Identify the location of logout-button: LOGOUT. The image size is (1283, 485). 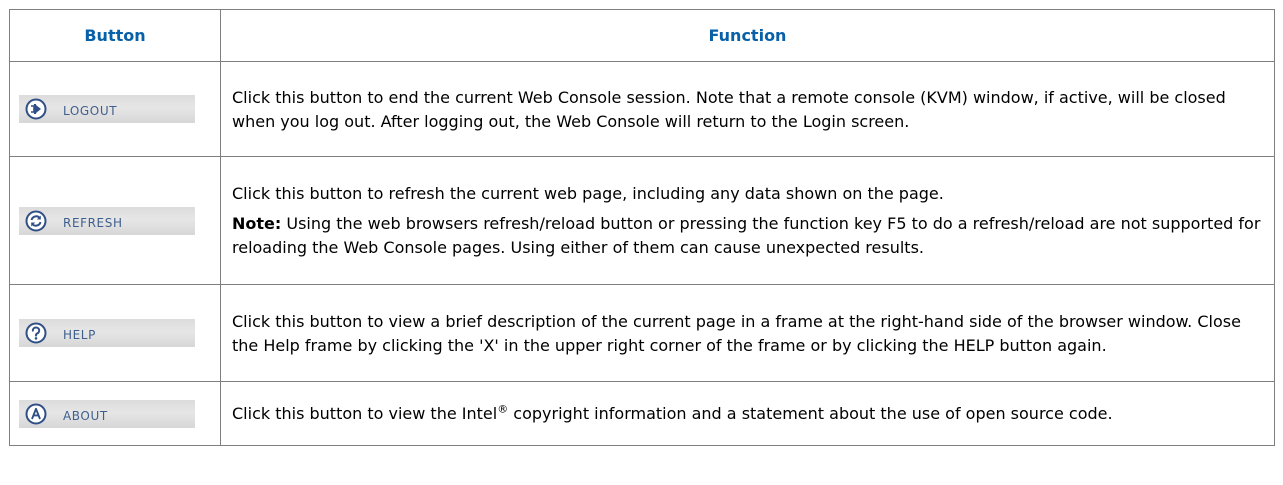
(107, 109).